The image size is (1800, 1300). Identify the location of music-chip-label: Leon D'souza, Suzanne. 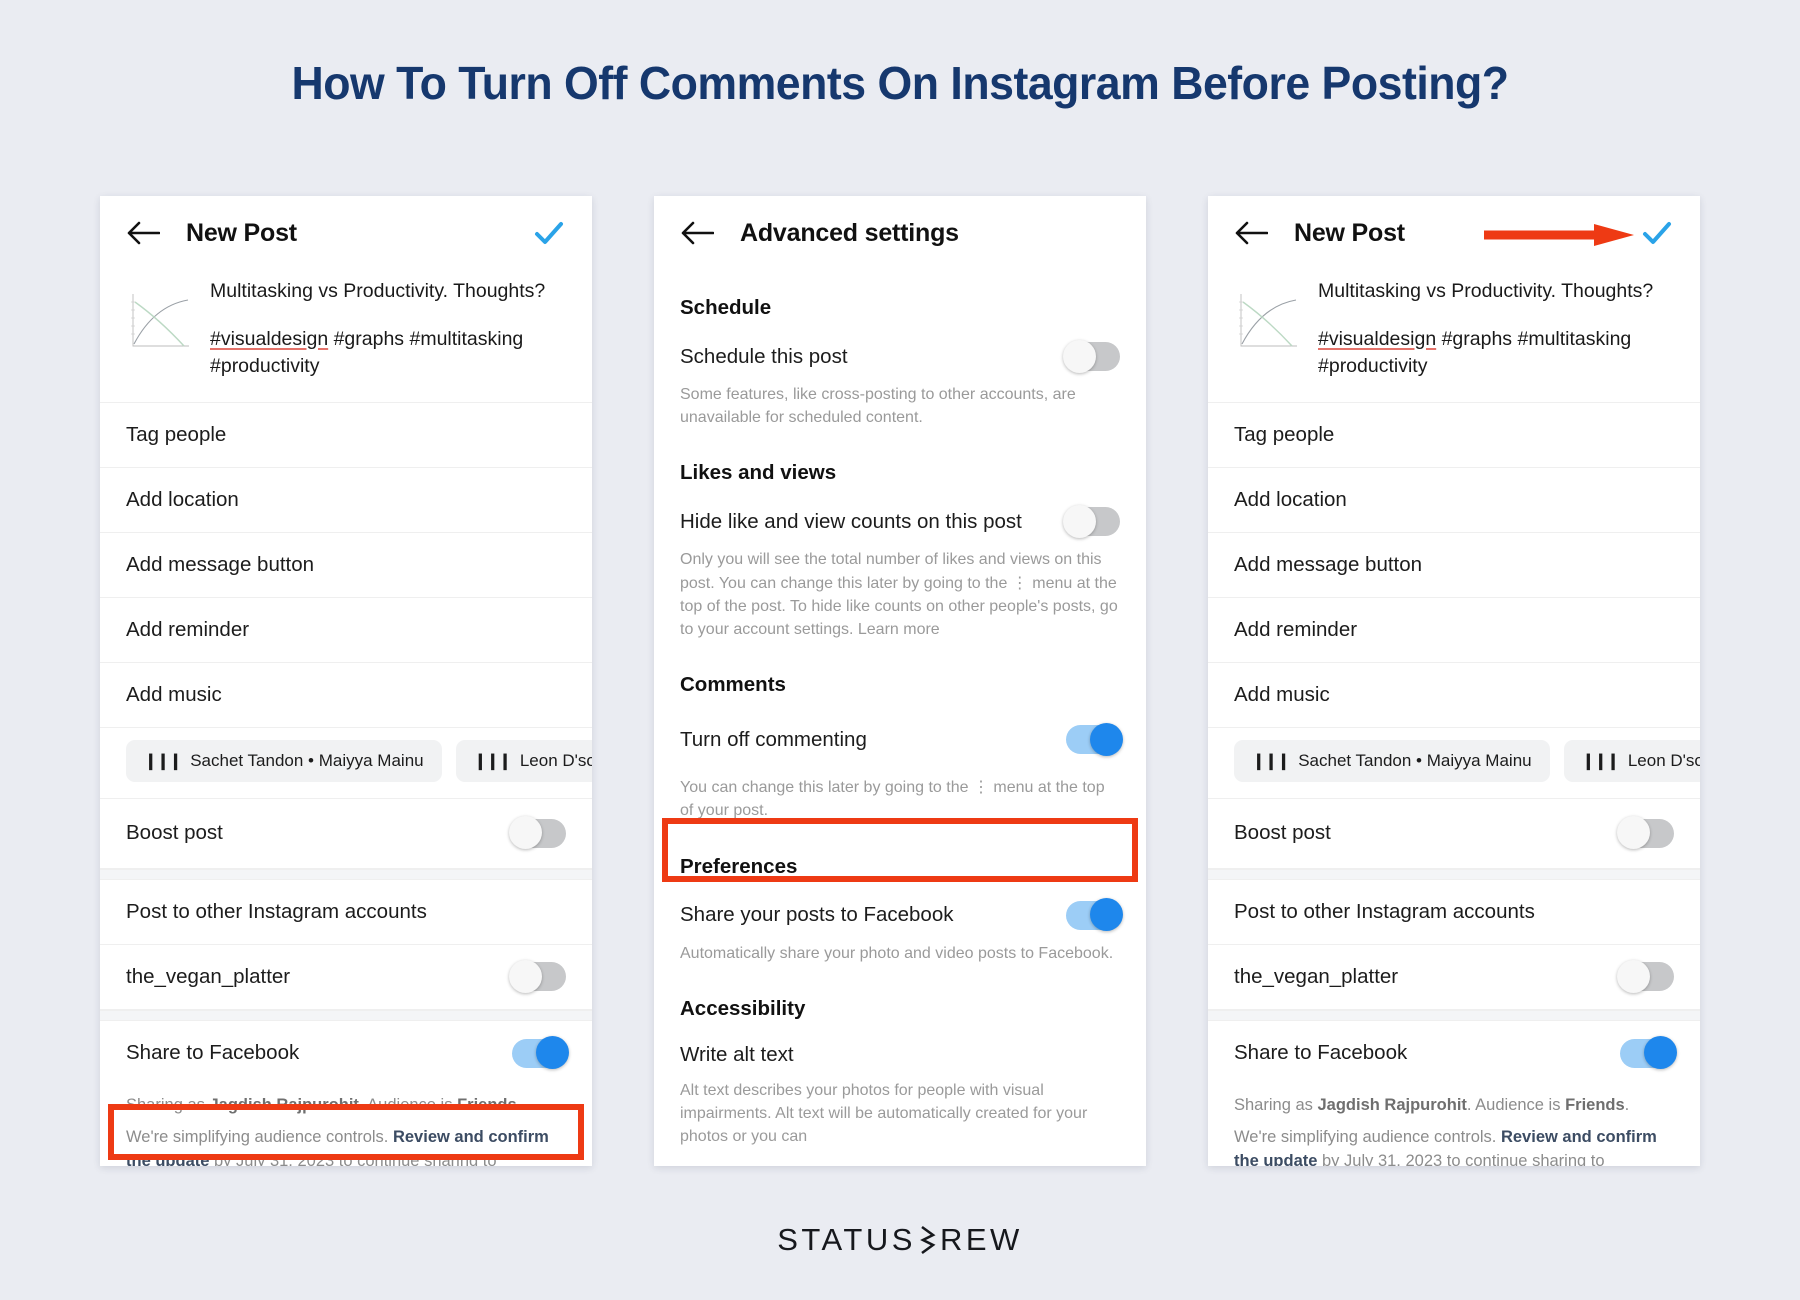
(555, 760).